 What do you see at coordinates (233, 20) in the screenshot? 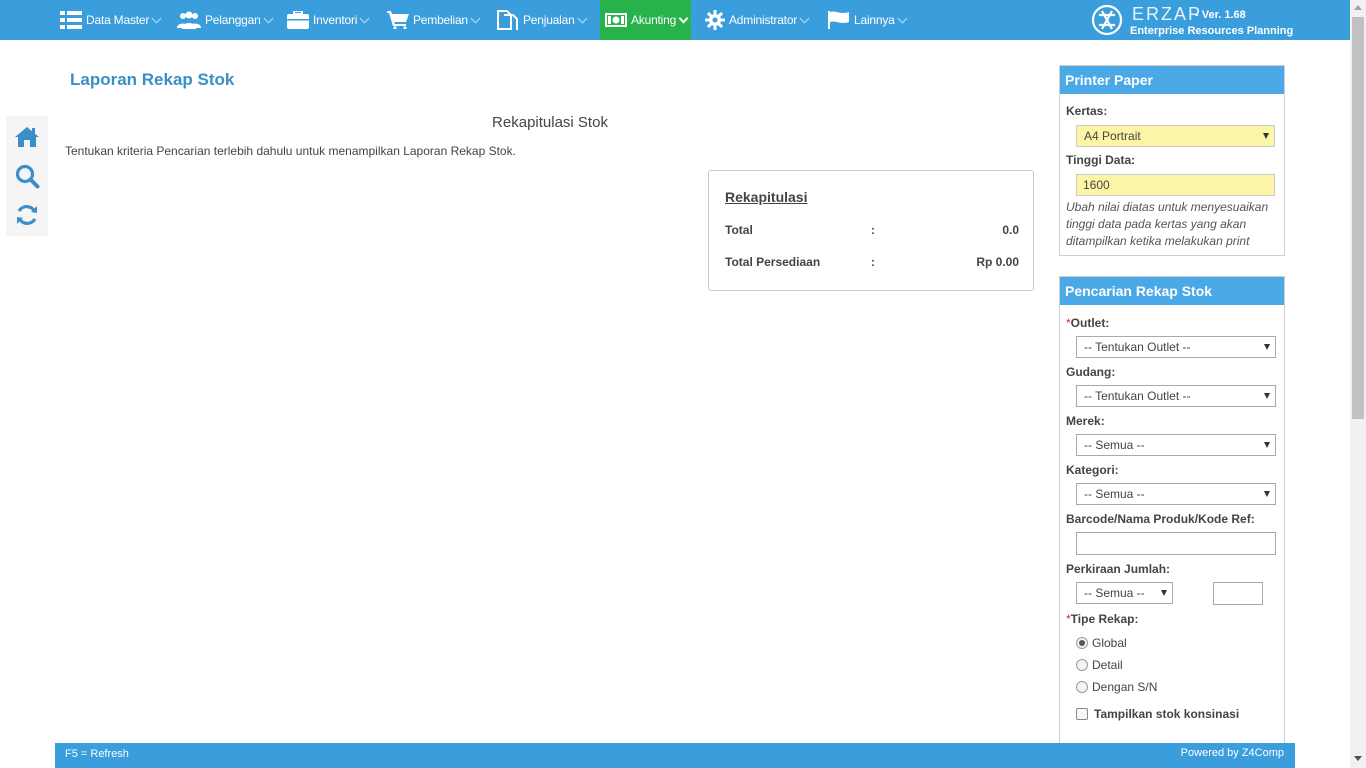
I see `nav-label: Pelanggan` at bounding box center [233, 20].